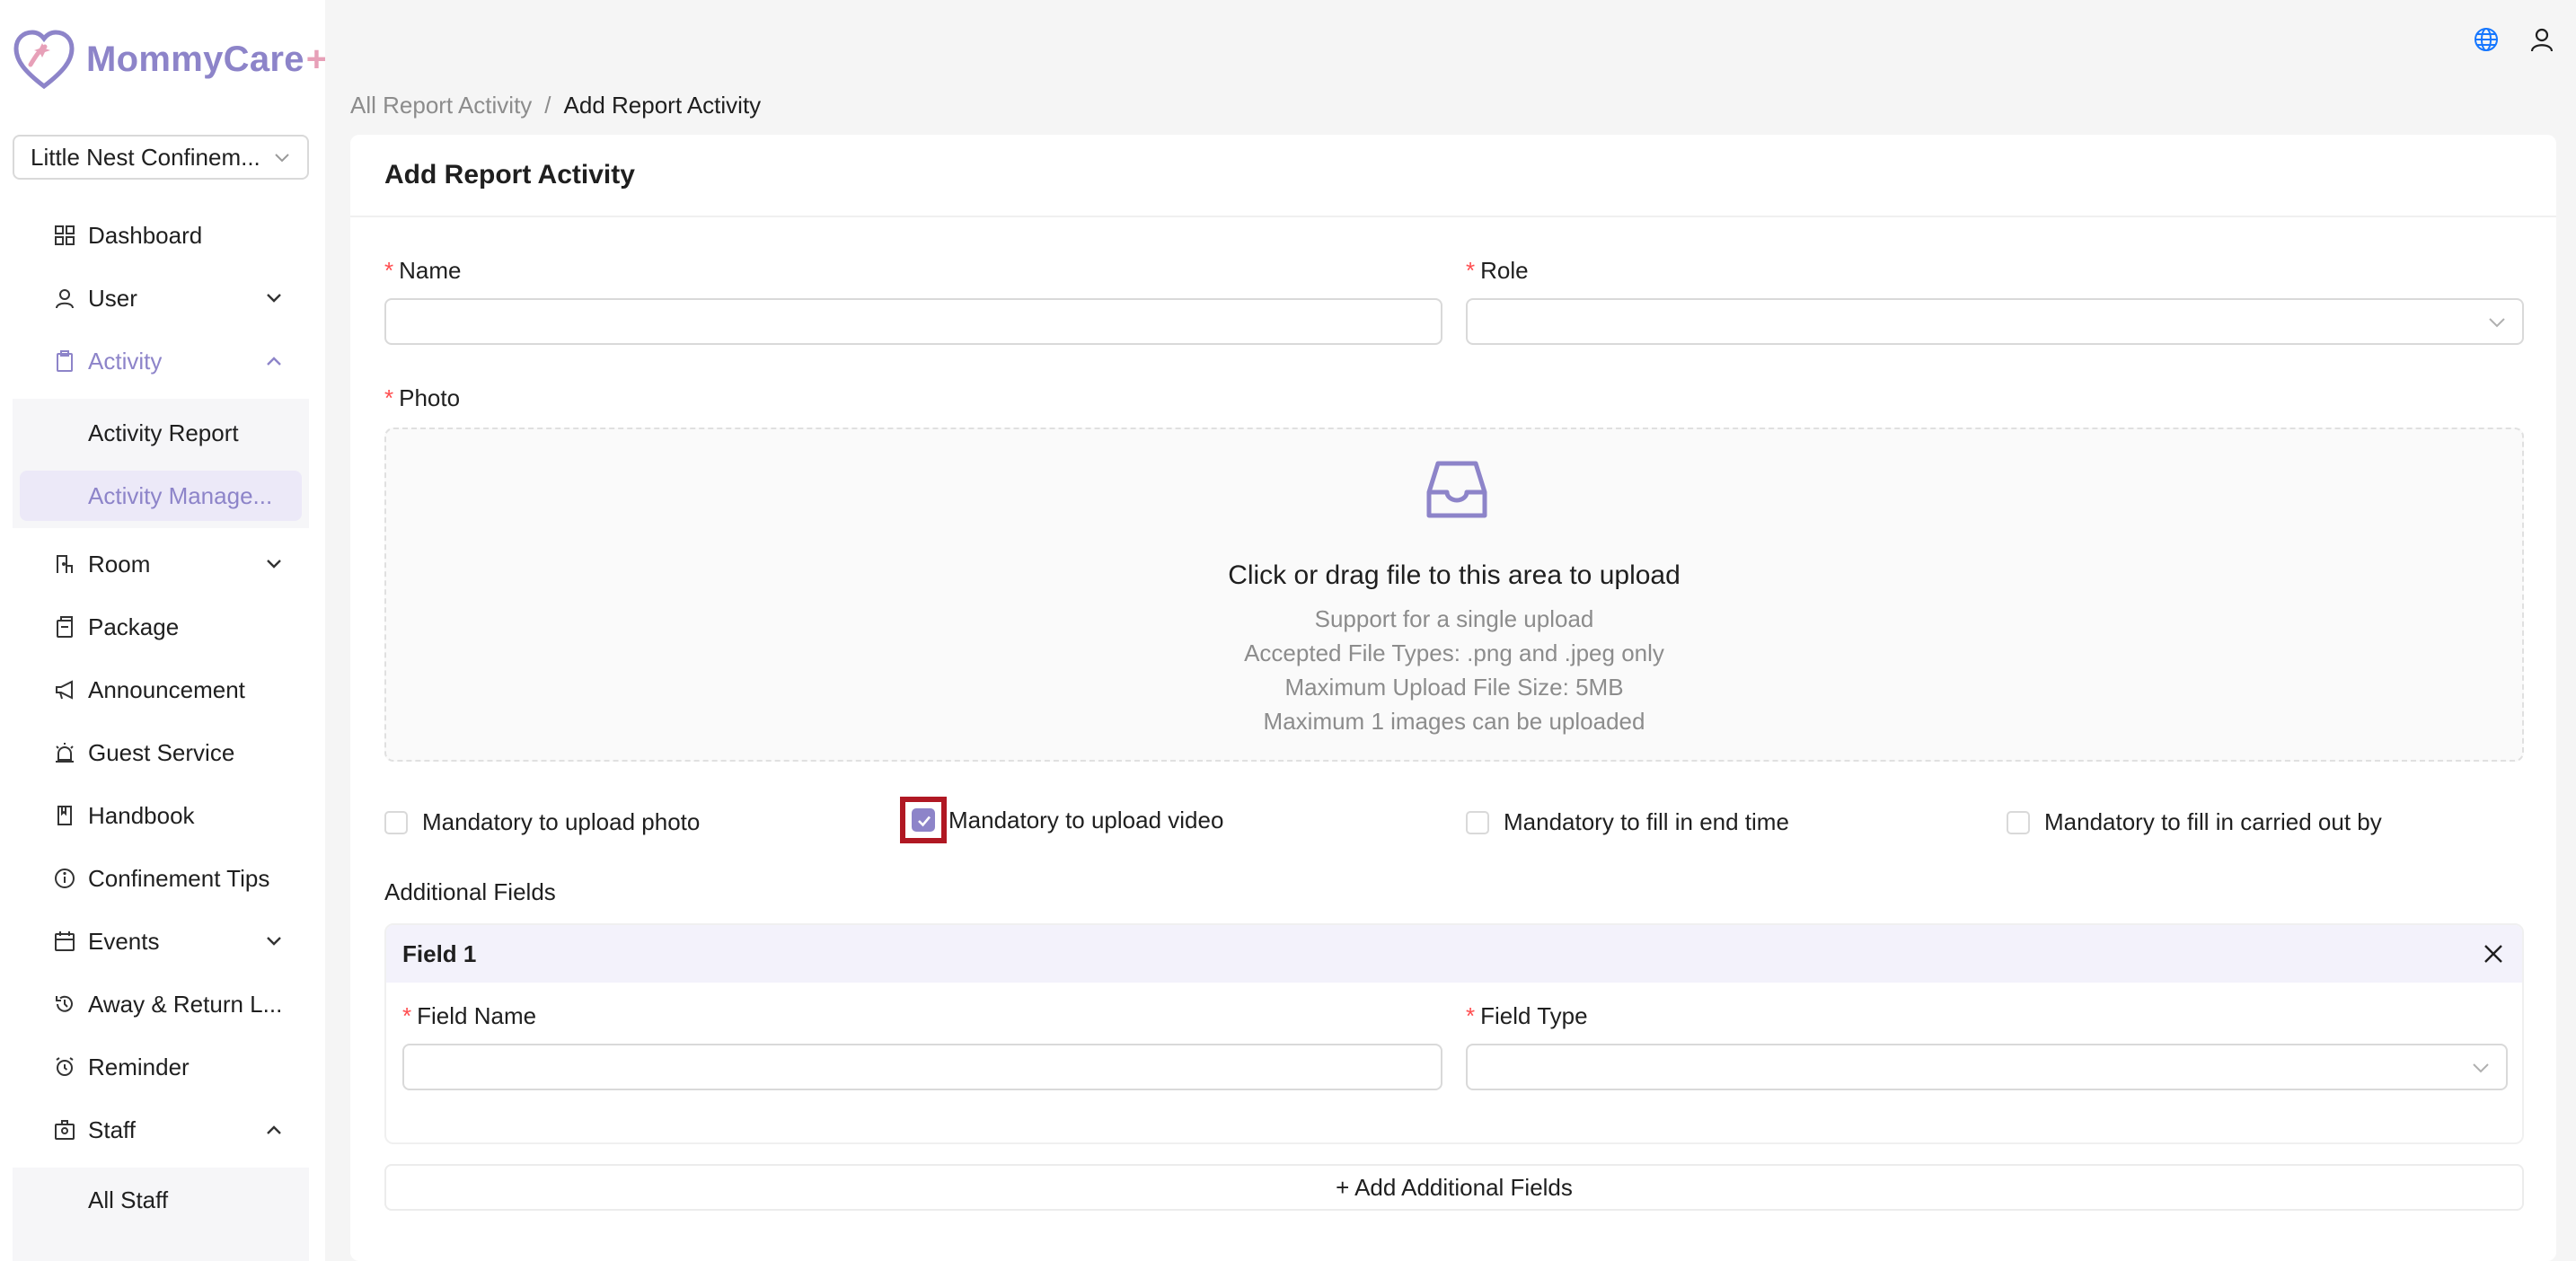 The image size is (2576, 1261). Describe the element at coordinates (1454, 1187) in the screenshot. I see `add-additional-fields-button: + Add Additional Fields` at that location.